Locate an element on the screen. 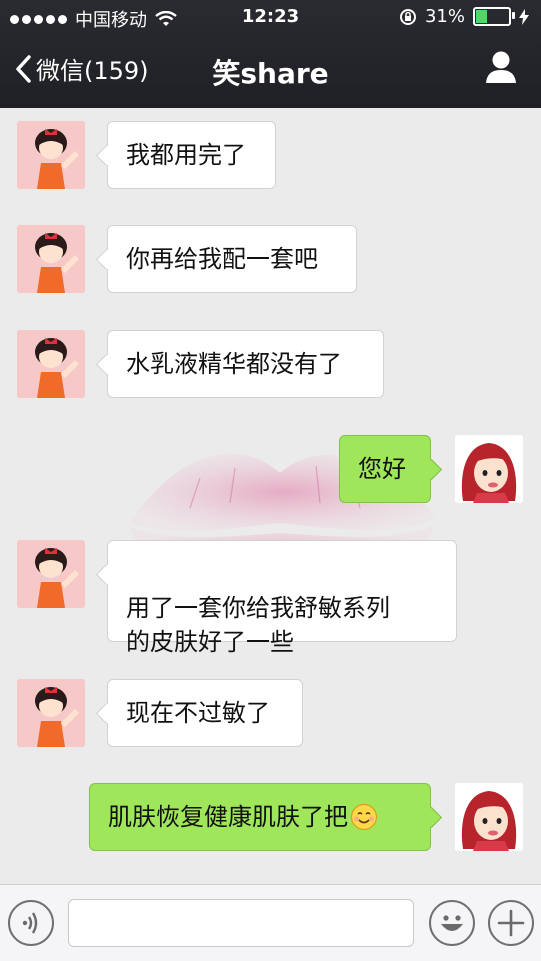  battery-percent: 31% is located at coordinates (444, 16).